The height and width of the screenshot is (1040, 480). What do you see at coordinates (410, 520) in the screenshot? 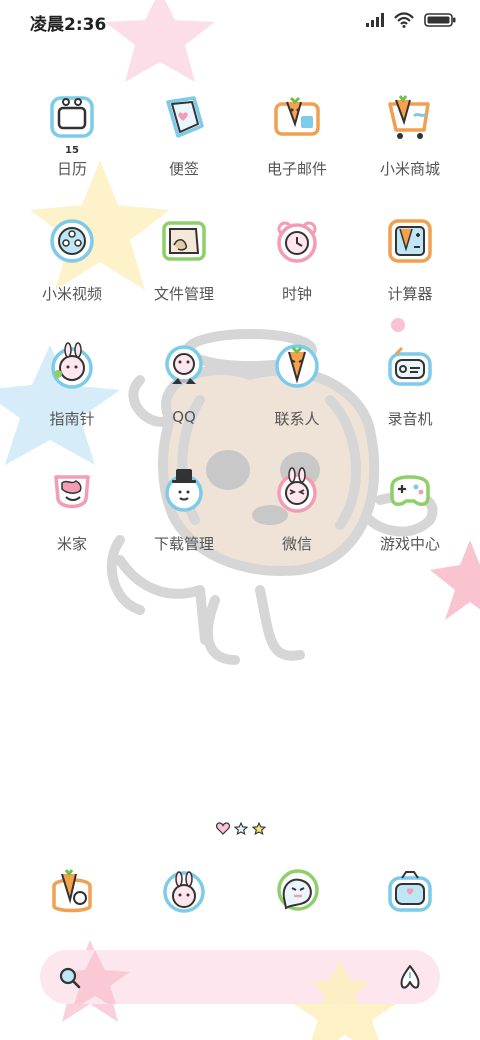
I see `app-game-center: 游戏中心` at bounding box center [410, 520].